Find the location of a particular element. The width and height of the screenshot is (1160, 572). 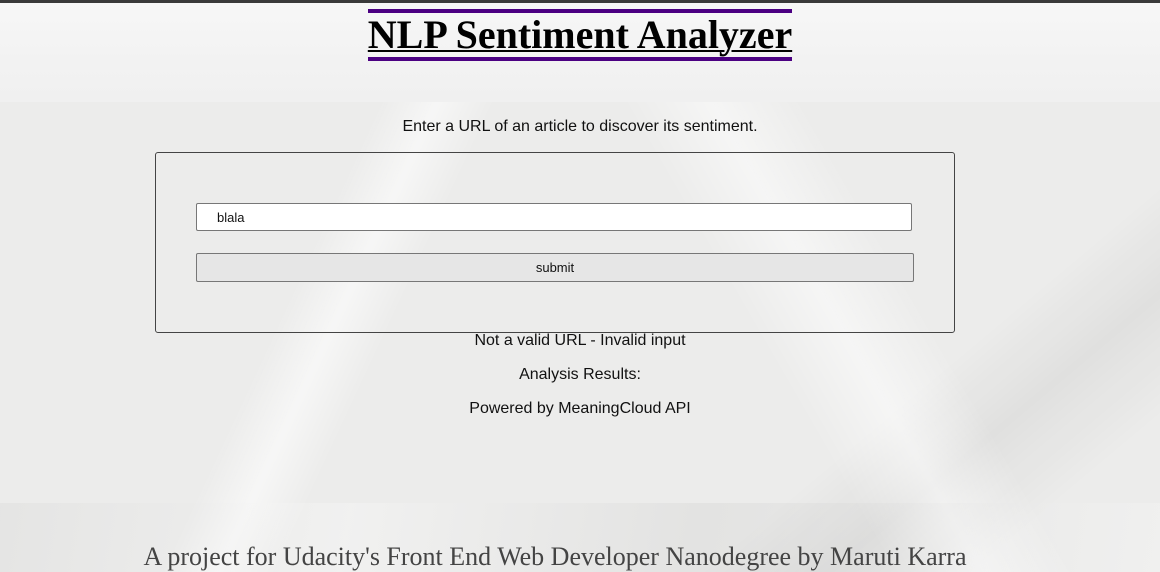

submit-button: submit is located at coordinates (555, 267).